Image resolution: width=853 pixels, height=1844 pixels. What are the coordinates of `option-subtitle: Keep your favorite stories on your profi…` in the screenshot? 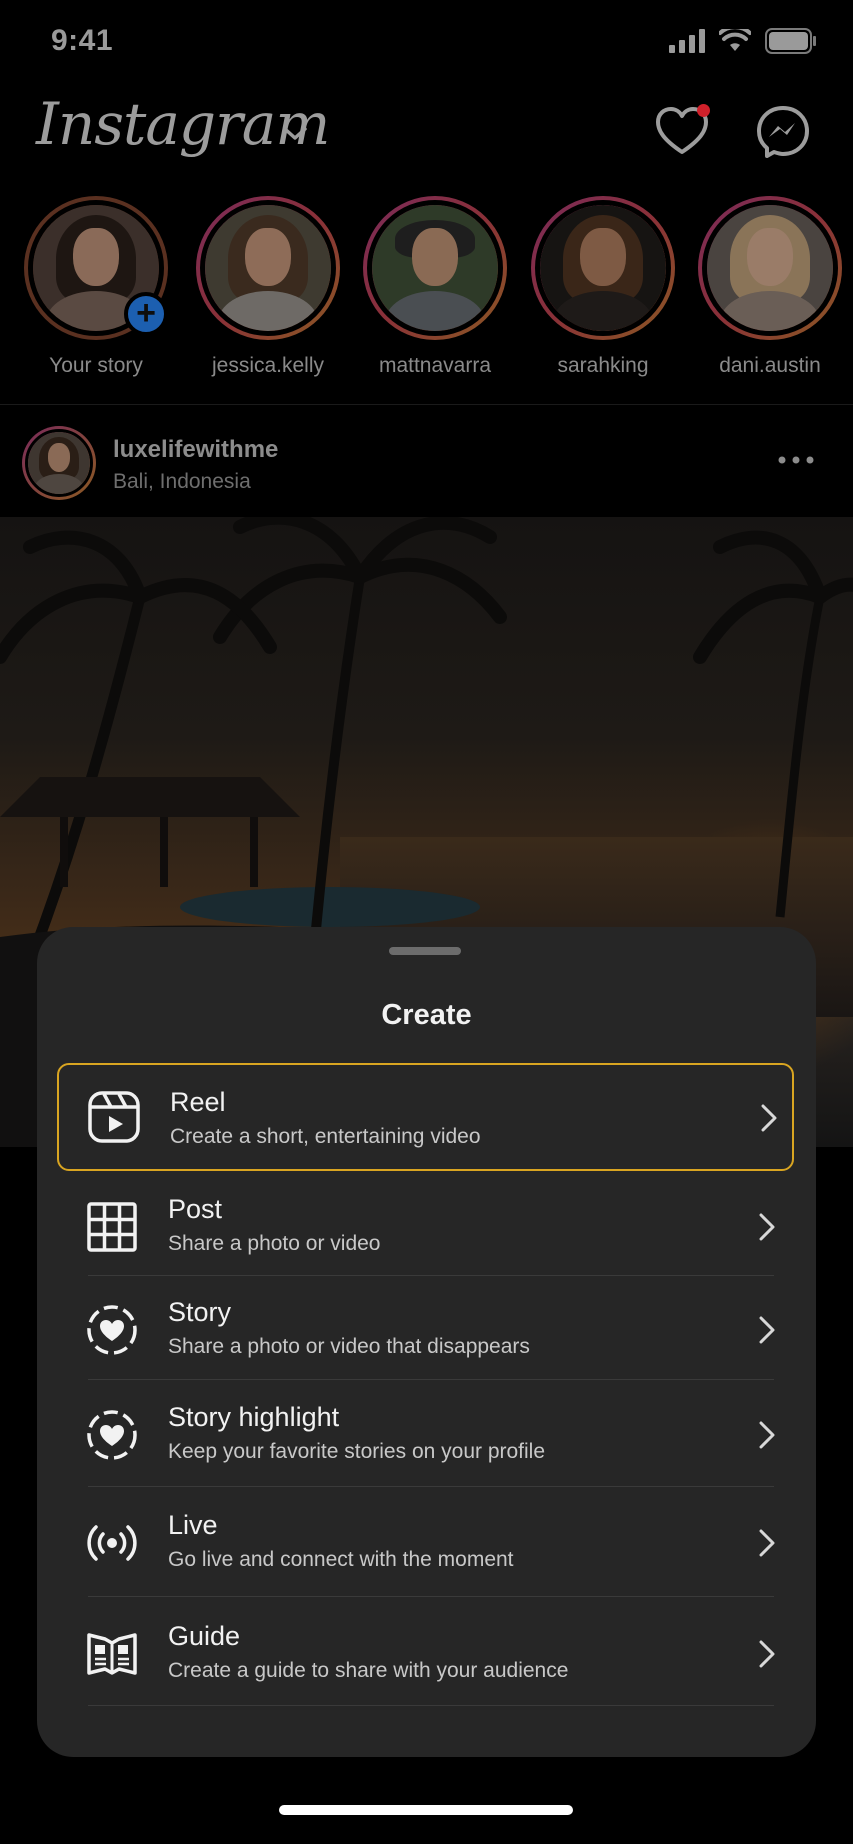 It's located at (357, 1451).